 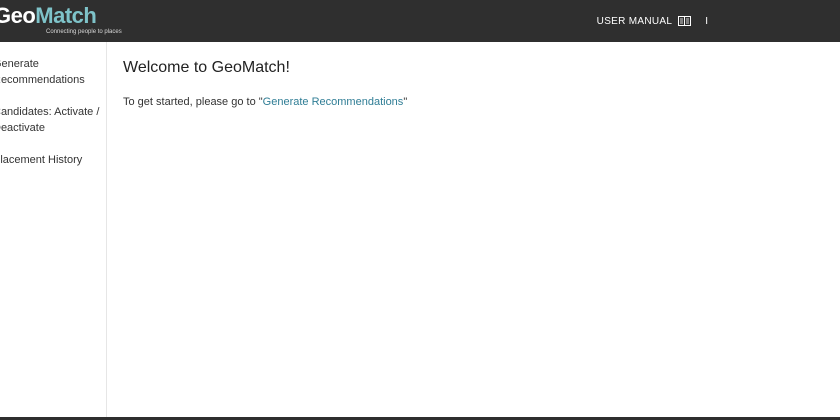 I want to click on logo-wordmark: GeoMatch, so click(x=48, y=16).